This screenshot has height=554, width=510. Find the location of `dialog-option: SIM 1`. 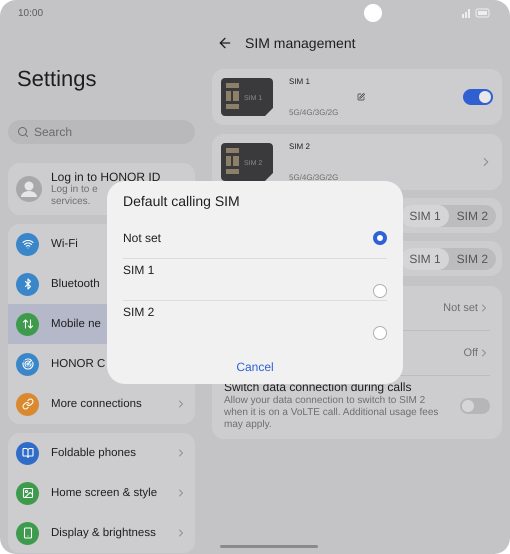

dialog-option: SIM 1 is located at coordinates (255, 280).